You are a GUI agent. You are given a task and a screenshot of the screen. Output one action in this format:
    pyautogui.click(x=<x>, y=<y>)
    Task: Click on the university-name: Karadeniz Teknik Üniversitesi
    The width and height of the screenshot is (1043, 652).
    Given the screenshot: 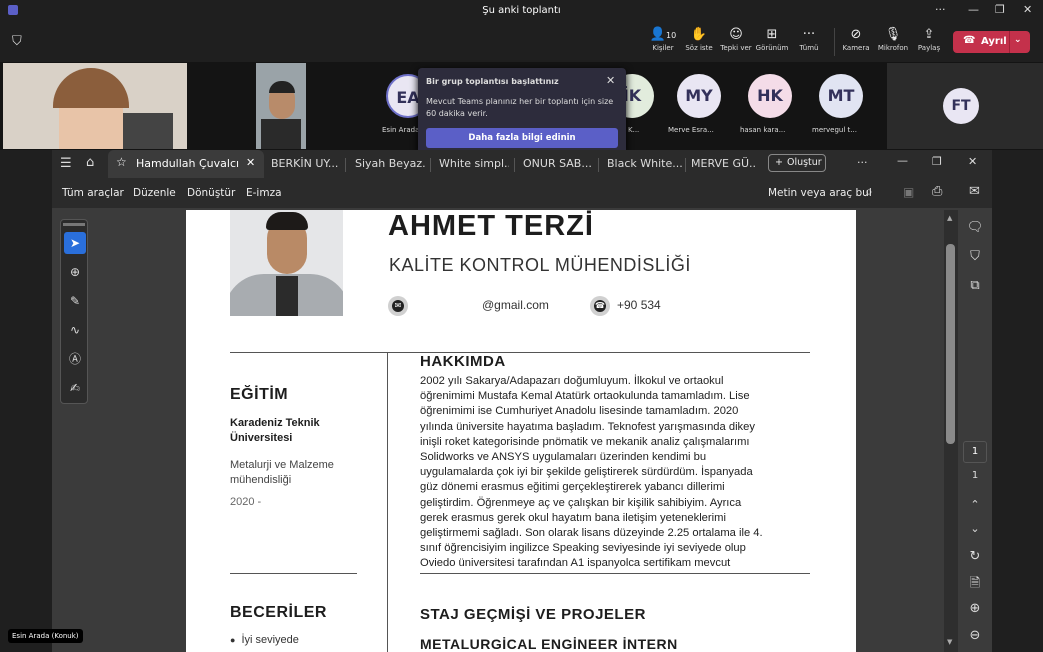 What is the action you would take?
    pyautogui.click(x=275, y=430)
    